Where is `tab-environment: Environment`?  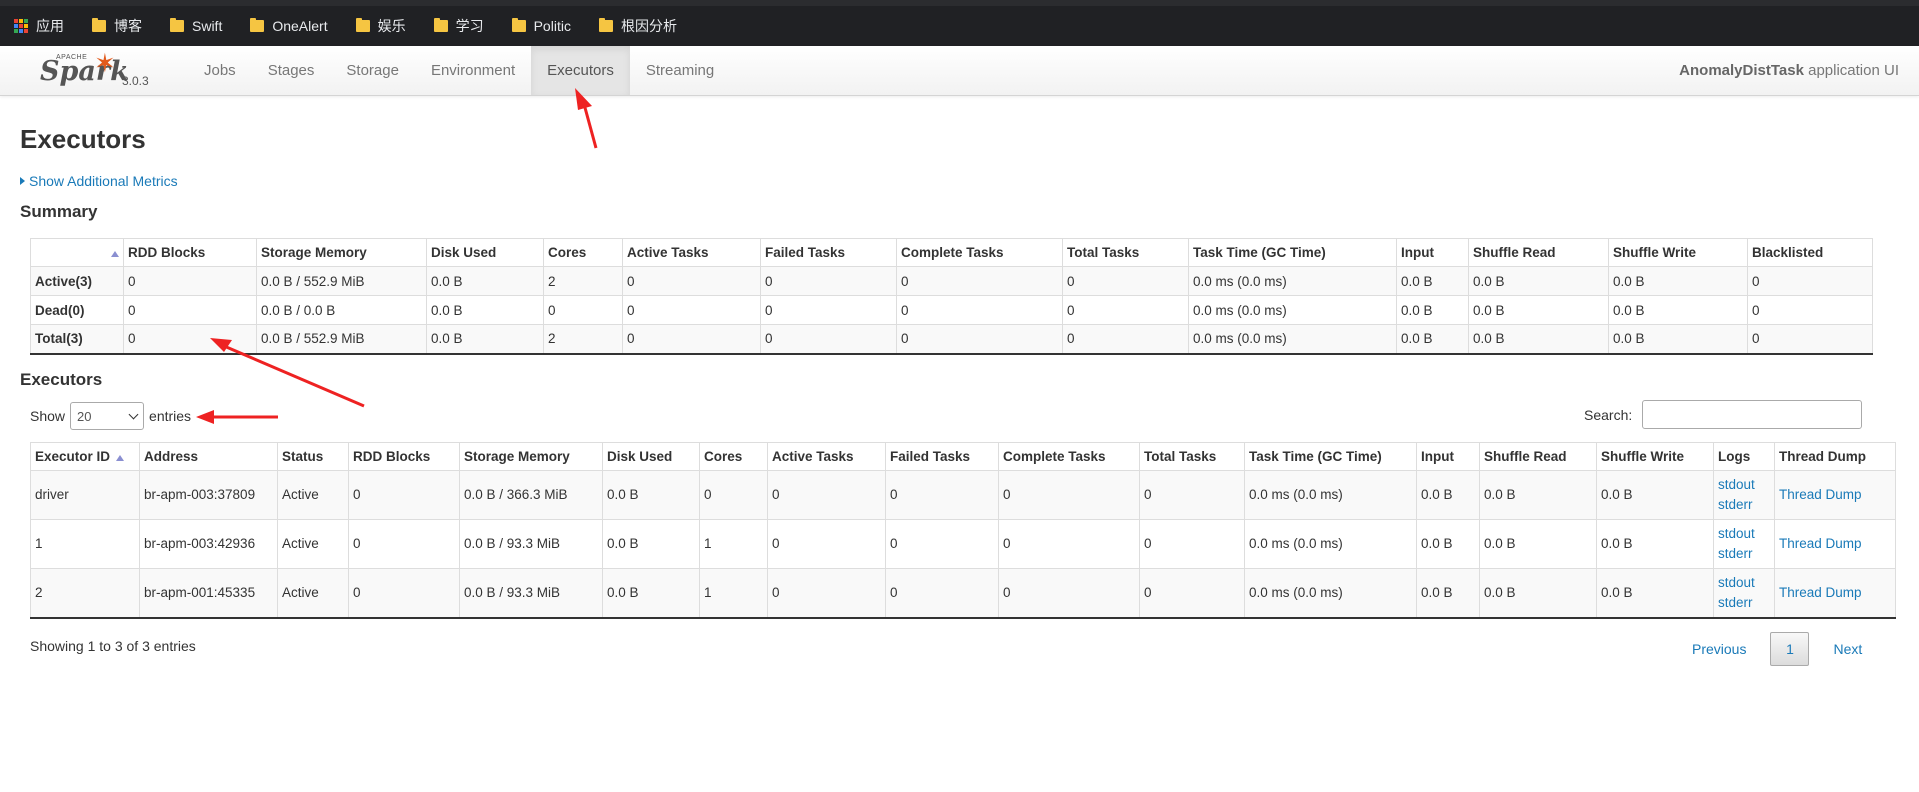 tab-environment: Environment is located at coordinates (473, 70).